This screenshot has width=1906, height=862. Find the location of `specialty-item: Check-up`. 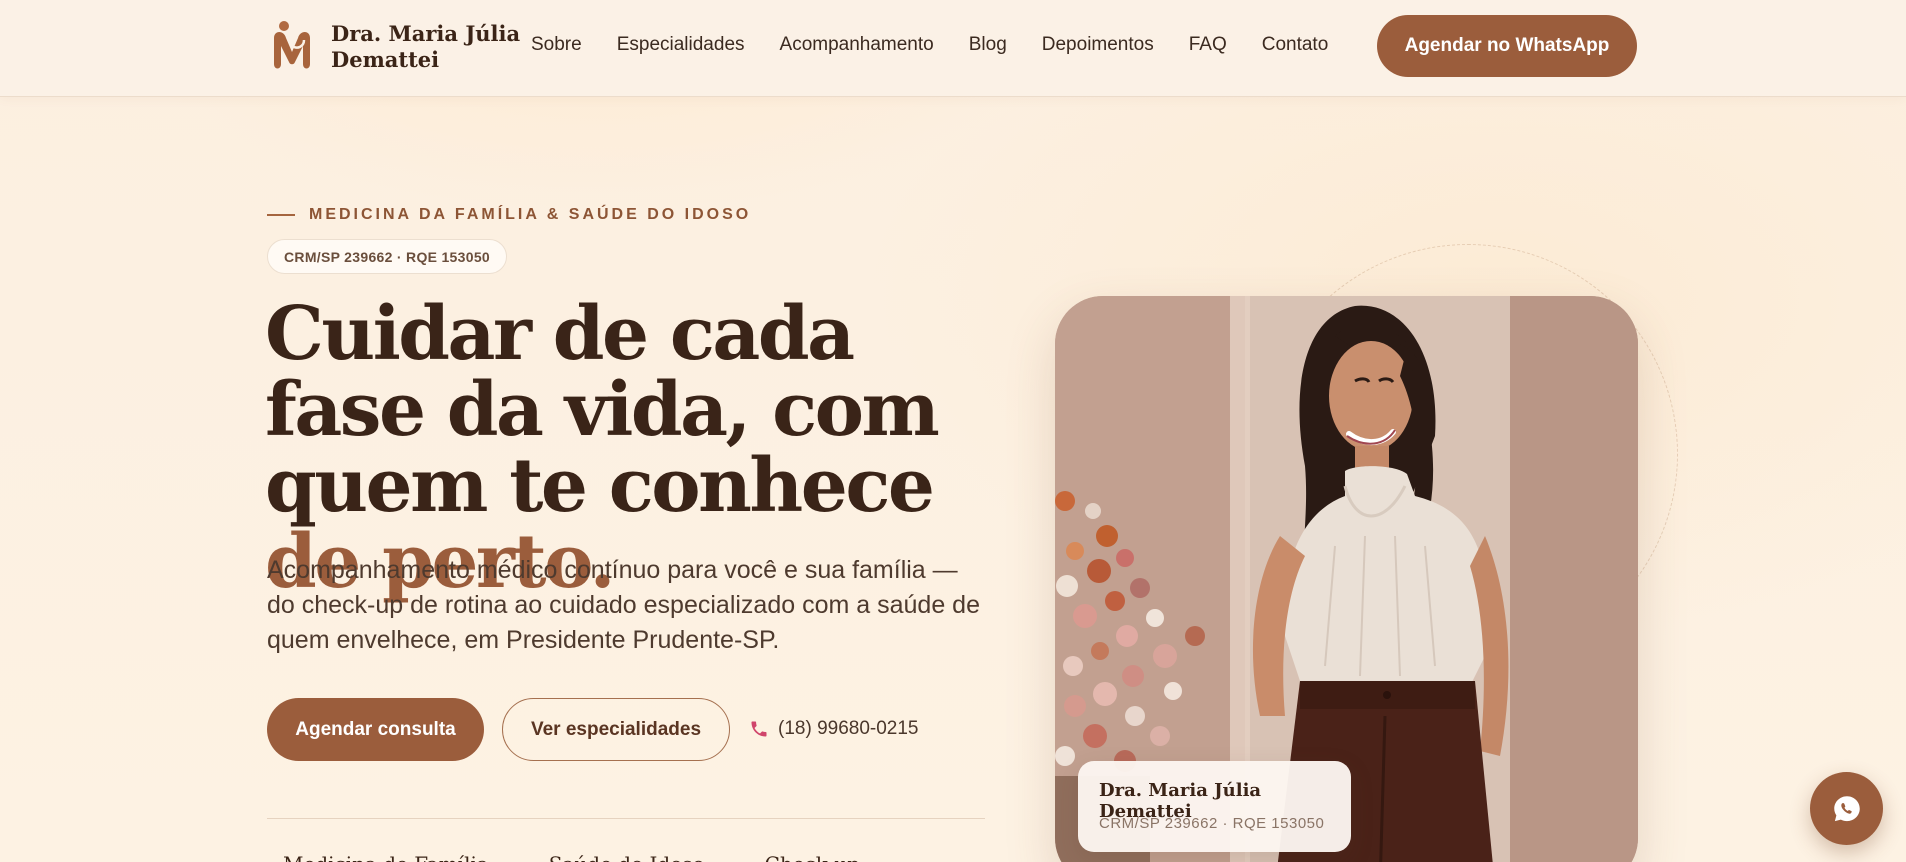

specialty-item: Check-up is located at coordinates (812, 857).